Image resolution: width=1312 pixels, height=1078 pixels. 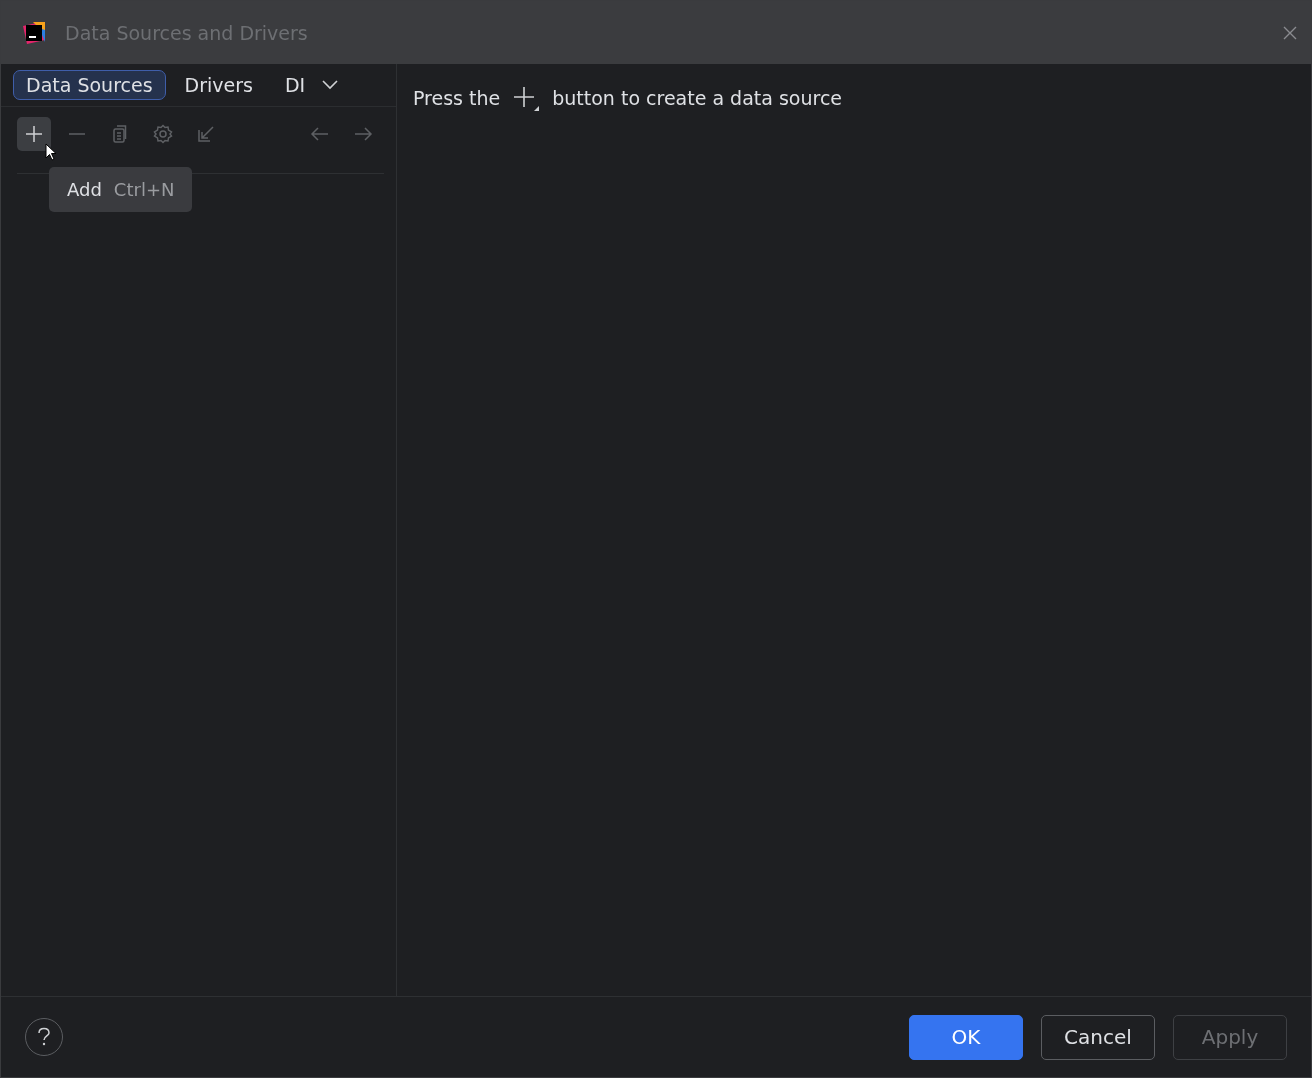 I want to click on help-icon, so click(x=44, y=1037).